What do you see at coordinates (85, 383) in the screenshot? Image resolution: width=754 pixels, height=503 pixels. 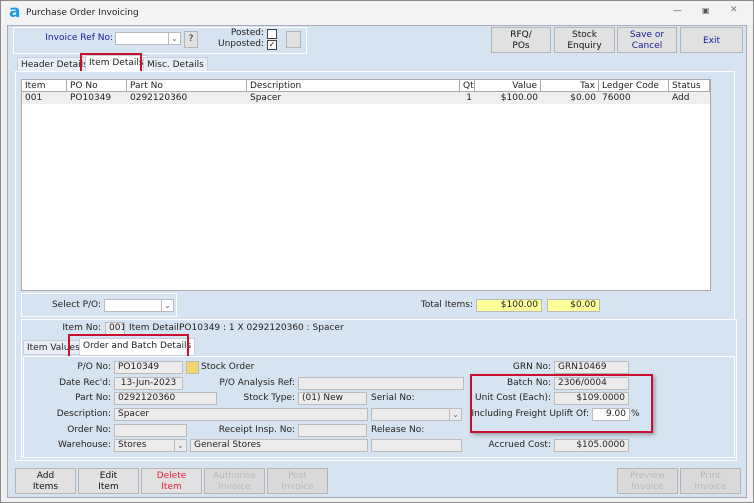 I see `date-label: Date Rec'd:` at bounding box center [85, 383].